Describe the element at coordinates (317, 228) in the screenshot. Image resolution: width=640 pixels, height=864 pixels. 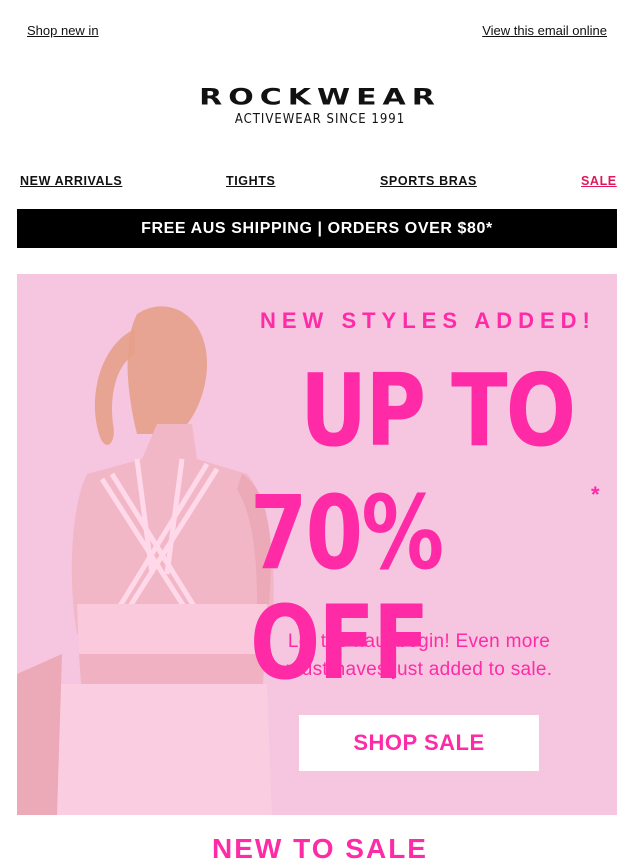
I see `shipping-banner: FREE AUS SHIPPING | ORDERS OVER $80*` at that location.